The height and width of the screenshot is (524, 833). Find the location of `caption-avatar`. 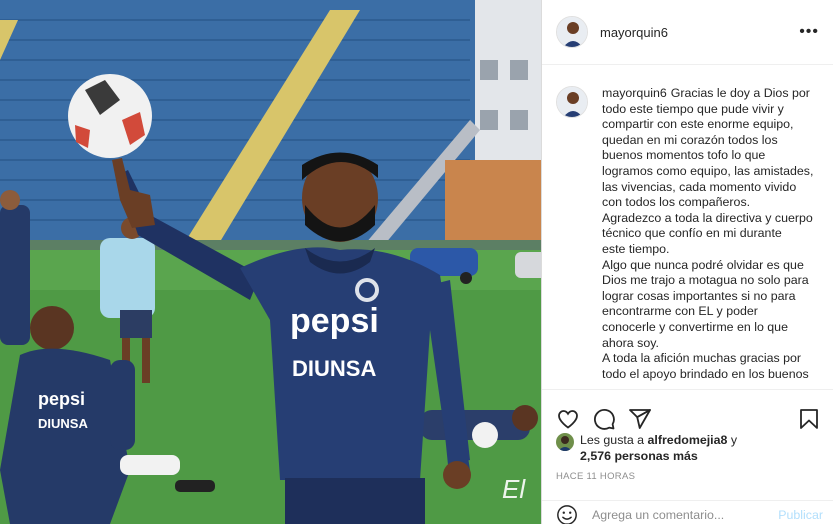

caption-avatar is located at coordinates (572, 102).